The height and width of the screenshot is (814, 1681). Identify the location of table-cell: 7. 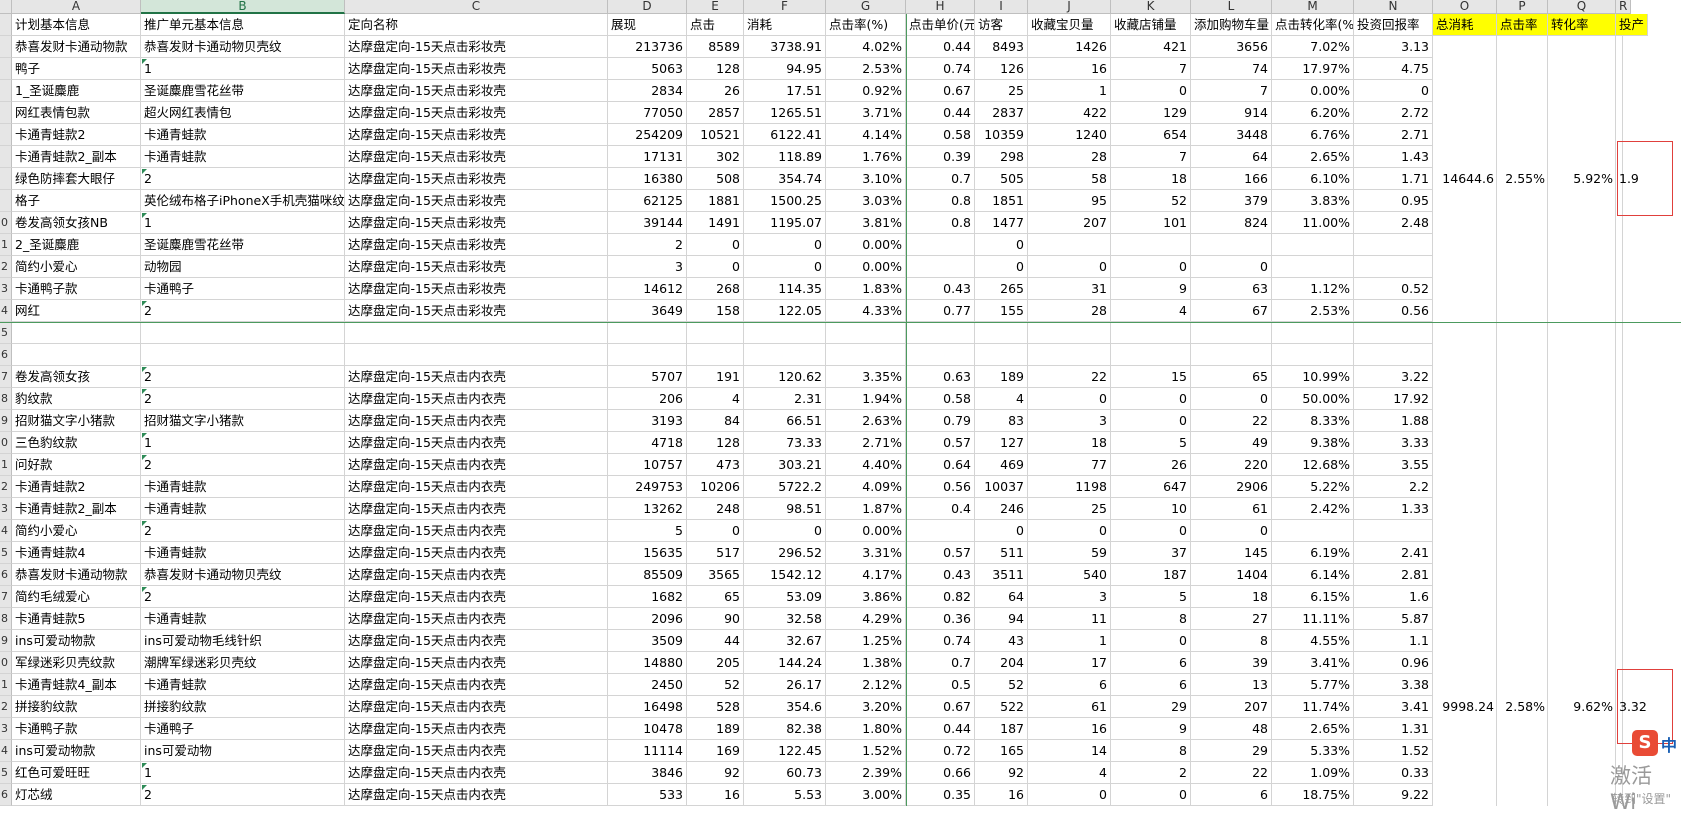
(1231, 91).